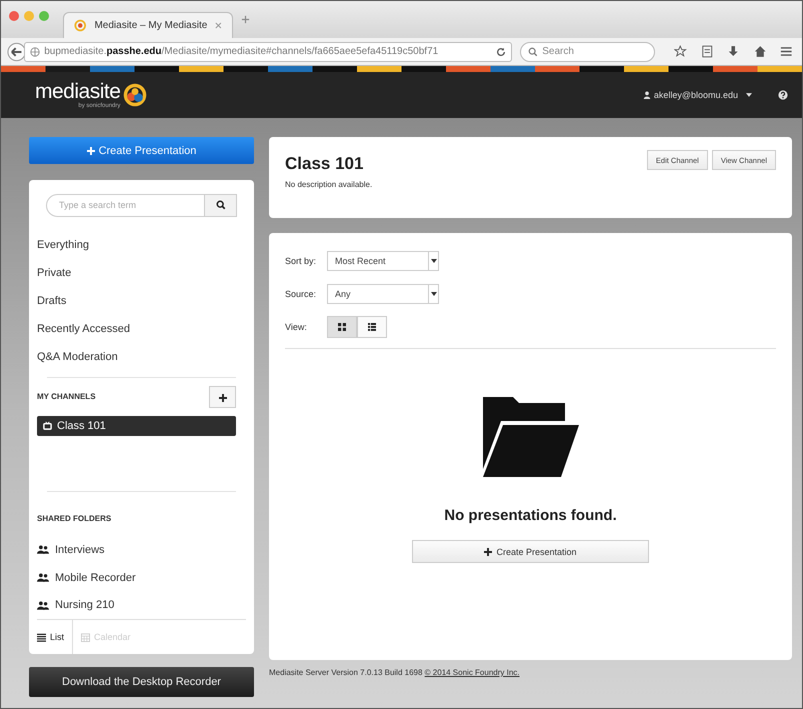 This screenshot has width=803, height=709. Describe the element at coordinates (680, 51) in the screenshot. I see `bookmark-star-icon` at that location.